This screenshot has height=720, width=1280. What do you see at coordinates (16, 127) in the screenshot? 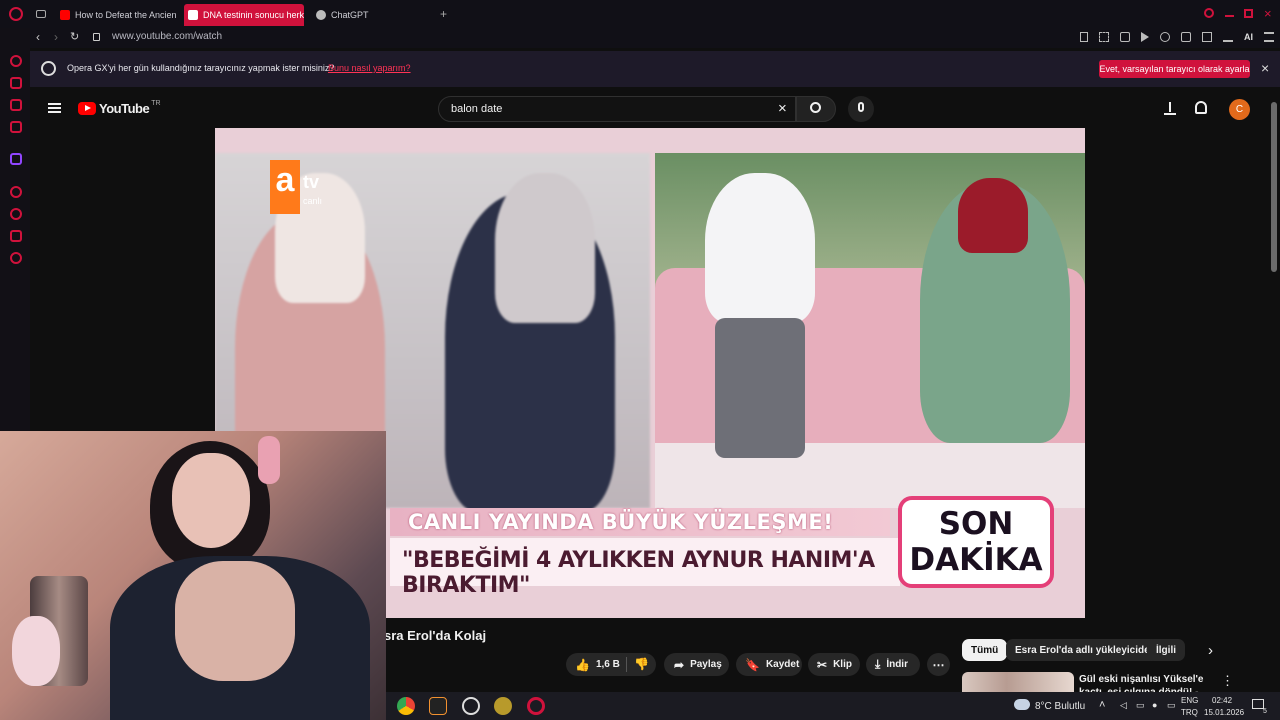
I see `player-icon` at bounding box center [16, 127].